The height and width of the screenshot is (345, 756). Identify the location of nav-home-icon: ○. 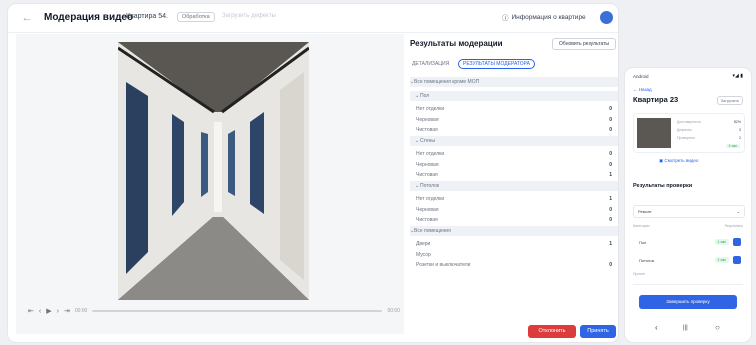
(717, 327).